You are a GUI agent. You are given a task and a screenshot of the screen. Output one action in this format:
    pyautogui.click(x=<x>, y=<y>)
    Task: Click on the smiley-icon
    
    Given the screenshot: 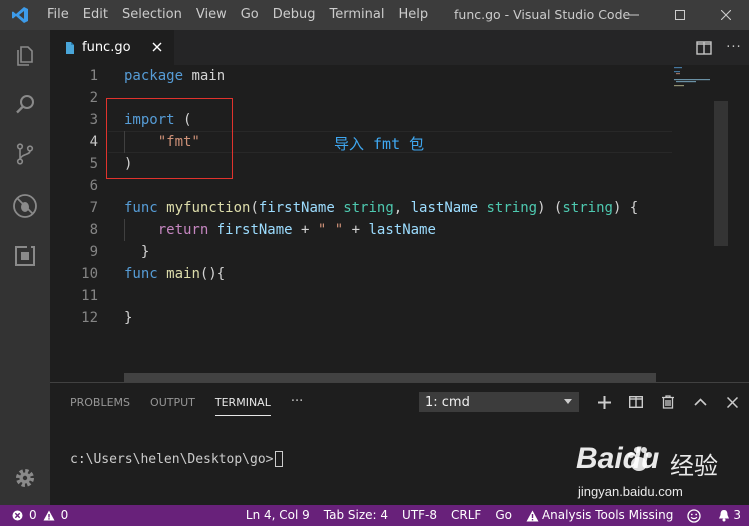 What is the action you would take?
    pyautogui.click(x=694, y=515)
    